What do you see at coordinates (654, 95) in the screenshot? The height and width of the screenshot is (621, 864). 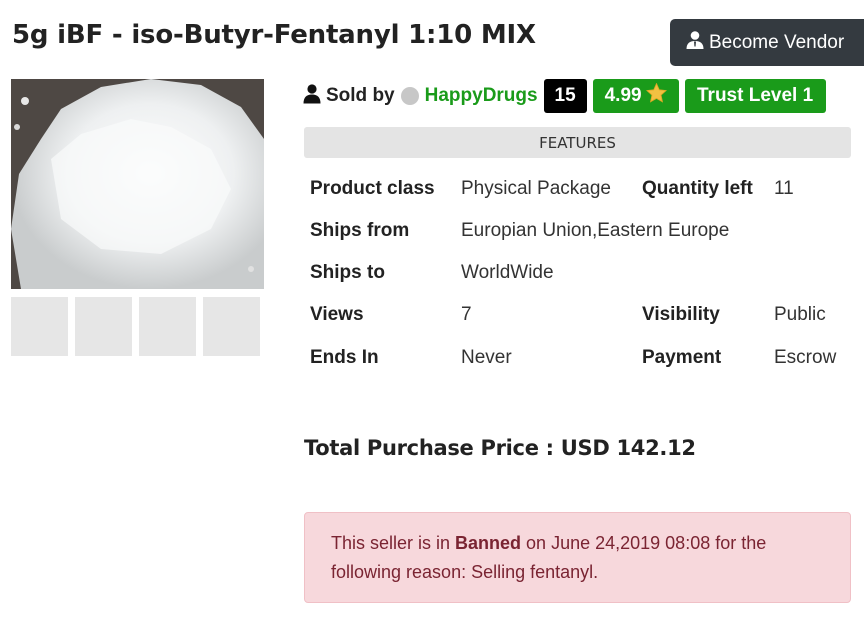 I see `star-icon` at bounding box center [654, 95].